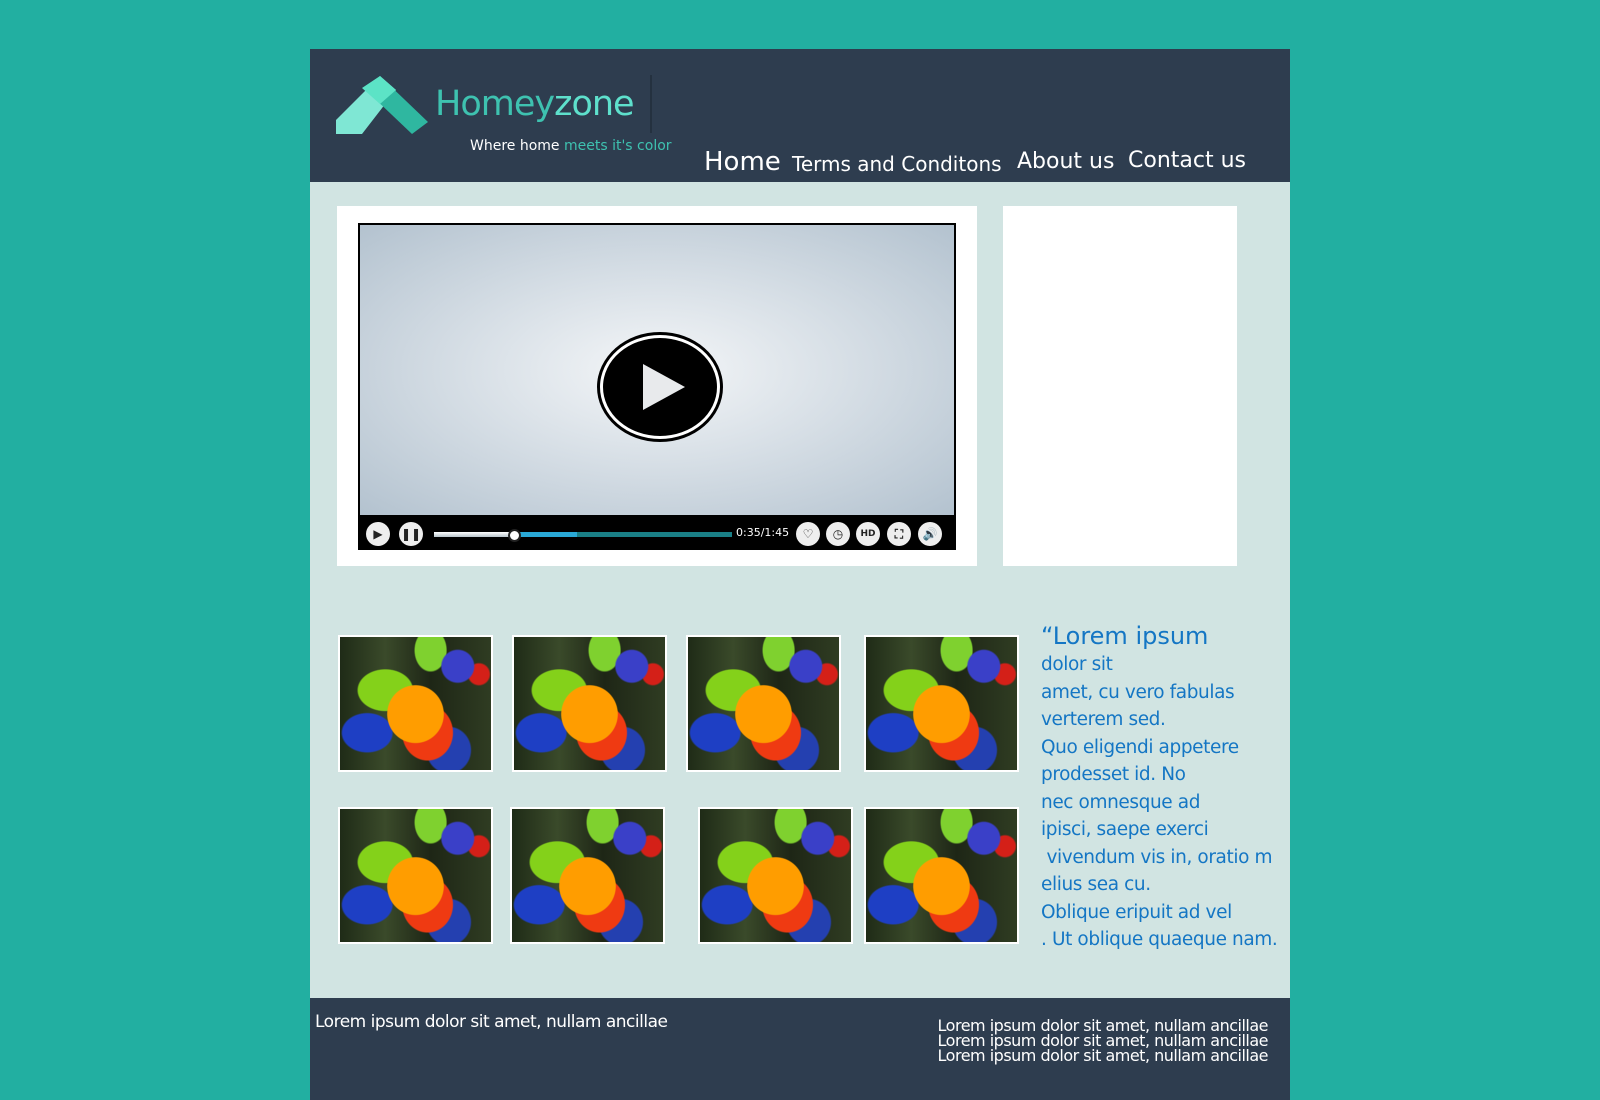  Describe the element at coordinates (517, 146) in the screenshot. I see `tagline-part1: Where home` at that location.